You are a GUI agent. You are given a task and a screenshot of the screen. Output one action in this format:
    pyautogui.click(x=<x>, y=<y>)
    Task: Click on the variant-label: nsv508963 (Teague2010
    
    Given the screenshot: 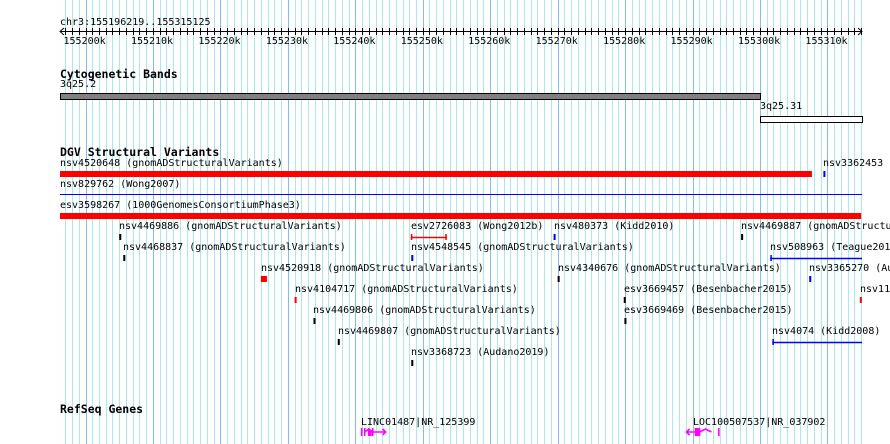 What is the action you would take?
    pyautogui.click(x=830, y=247)
    